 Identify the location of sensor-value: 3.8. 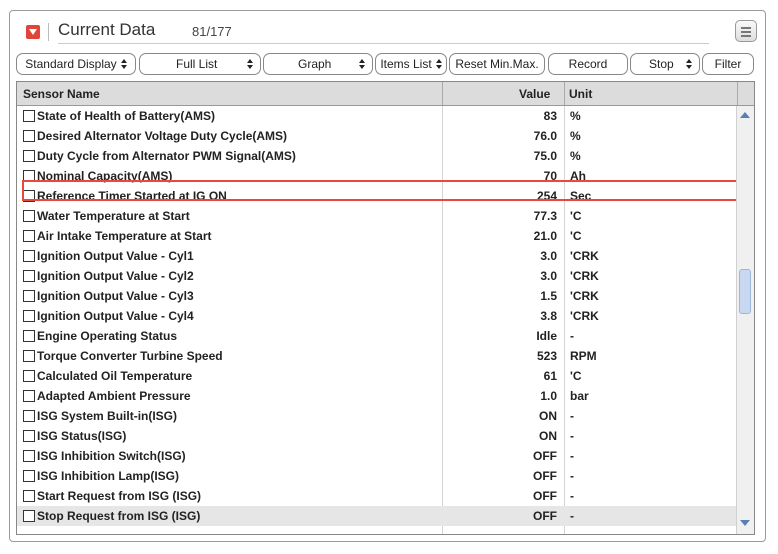
(548, 316).